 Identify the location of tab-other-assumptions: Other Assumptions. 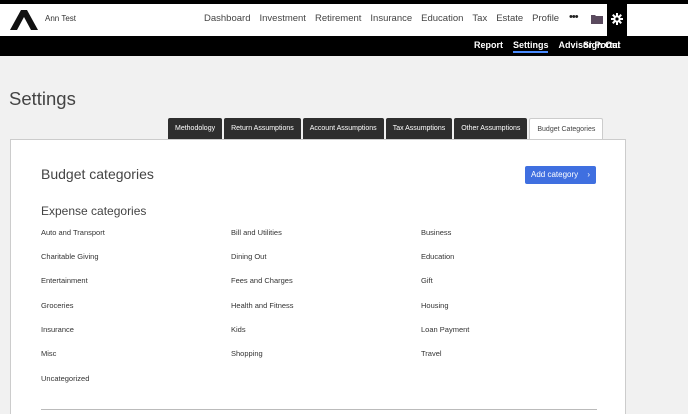
(491, 128).